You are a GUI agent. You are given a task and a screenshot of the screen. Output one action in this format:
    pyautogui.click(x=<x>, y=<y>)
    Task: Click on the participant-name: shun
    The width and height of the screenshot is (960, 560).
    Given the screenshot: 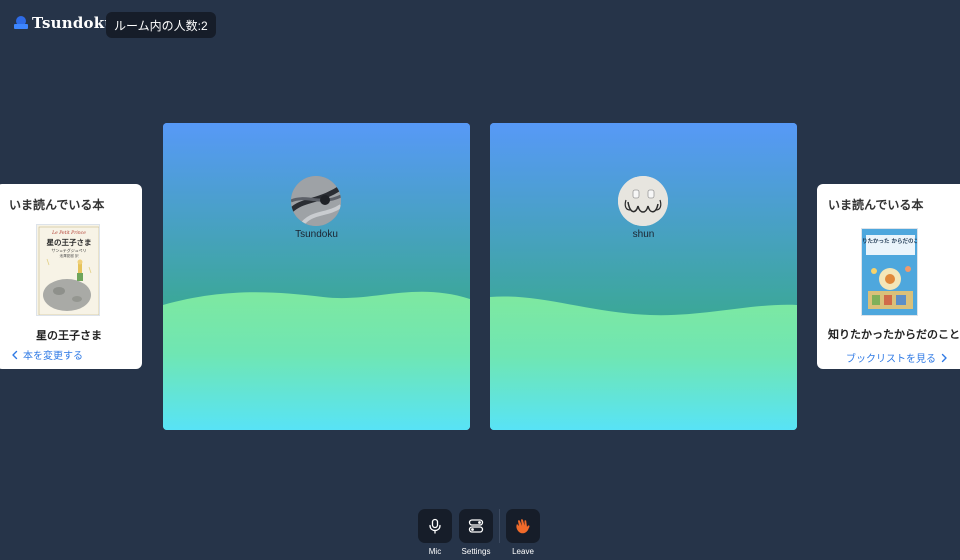 What is the action you would take?
    pyautogui.click(x=643, y=234)
    